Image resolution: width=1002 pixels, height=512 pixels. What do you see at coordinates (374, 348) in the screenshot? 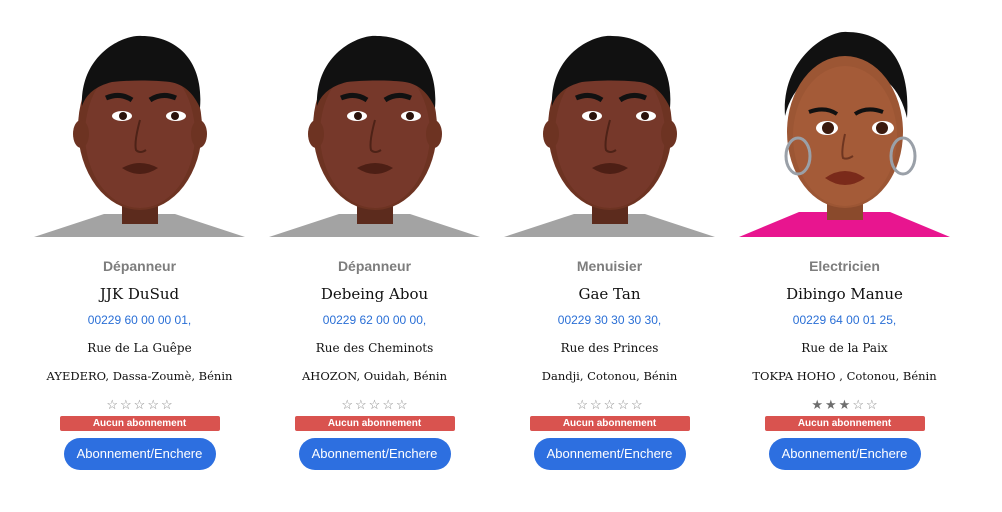
I see `street-address: Rue des Cheminots` at bounding box center [374, 348].